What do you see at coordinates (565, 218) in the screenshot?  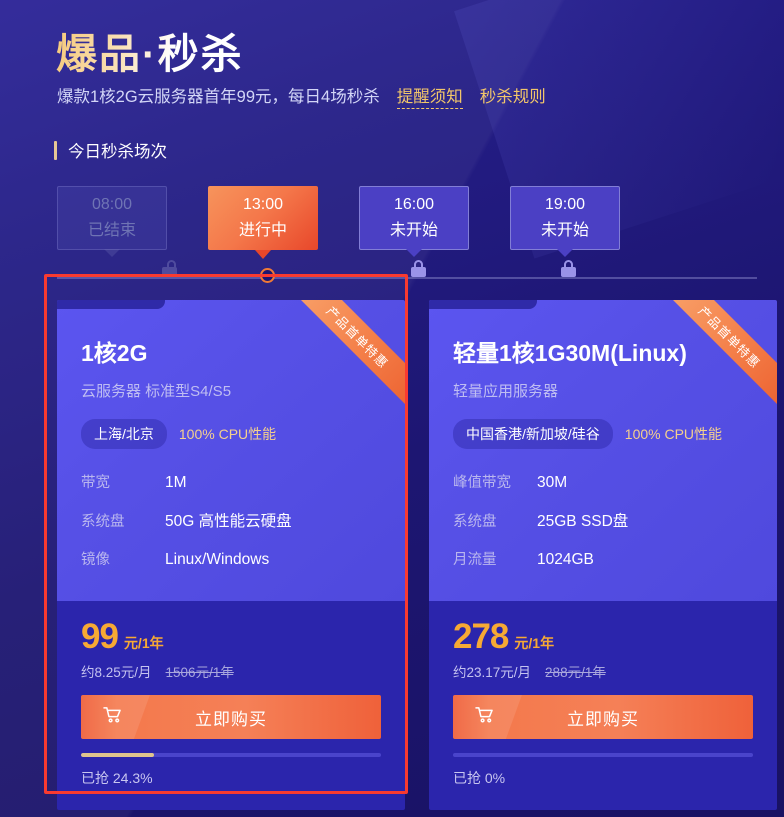 I see `session-tab-1900: 19:00 未开始` at bounding box center [565, 218].